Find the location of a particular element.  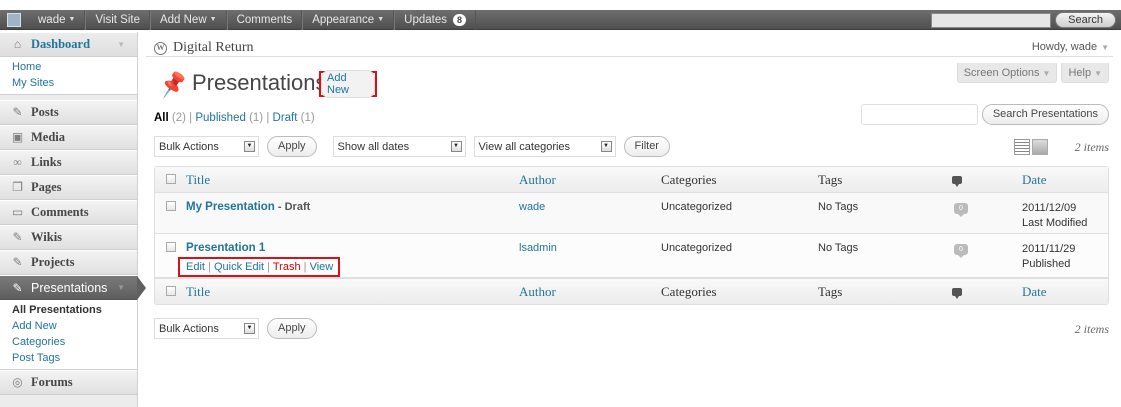

post-state: - Draft is located at coordinates (294, 207).